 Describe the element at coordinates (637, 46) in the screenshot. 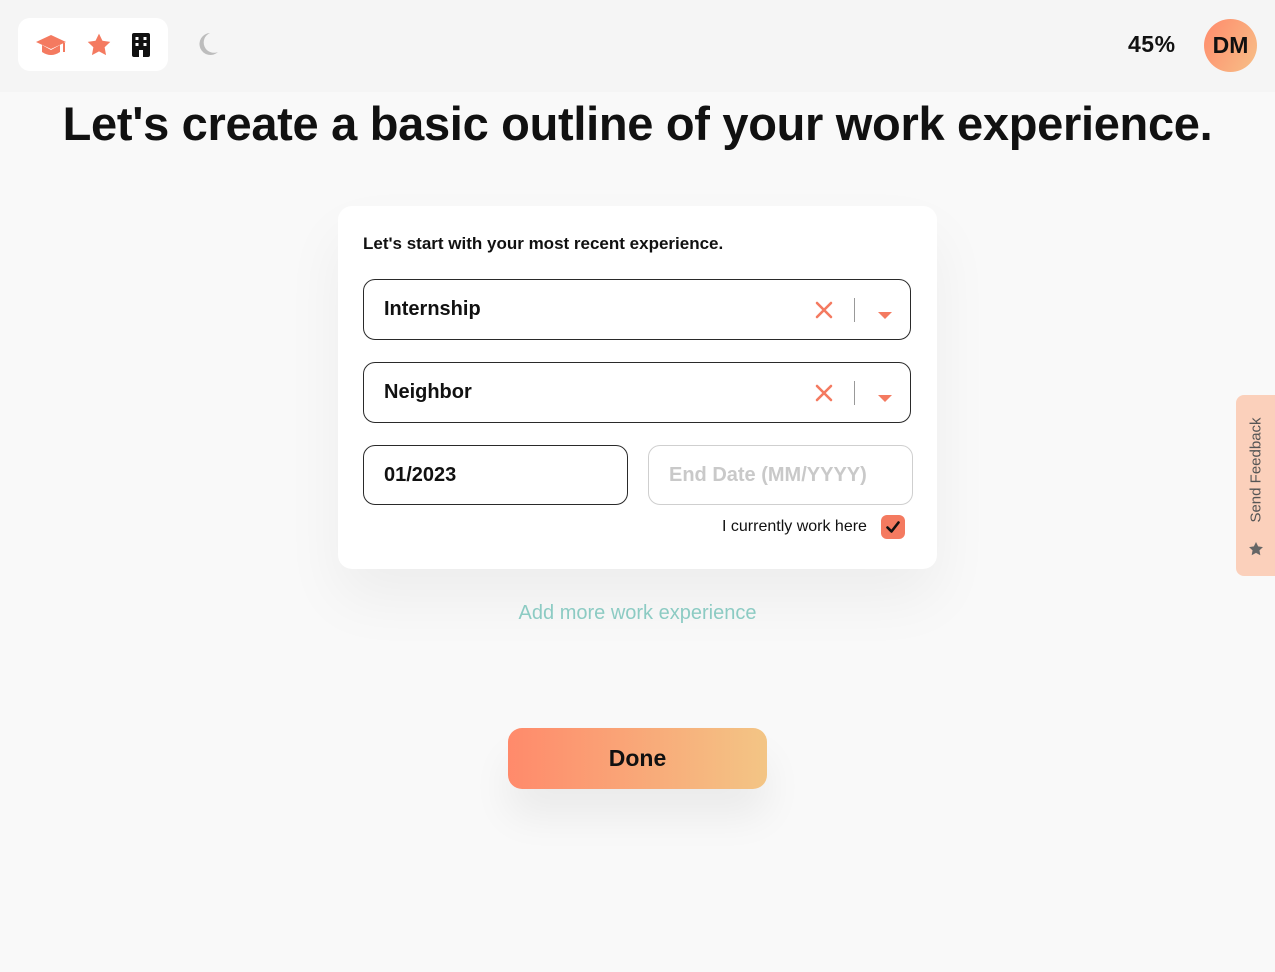

I see `top-bar: 45% DM` at that location.